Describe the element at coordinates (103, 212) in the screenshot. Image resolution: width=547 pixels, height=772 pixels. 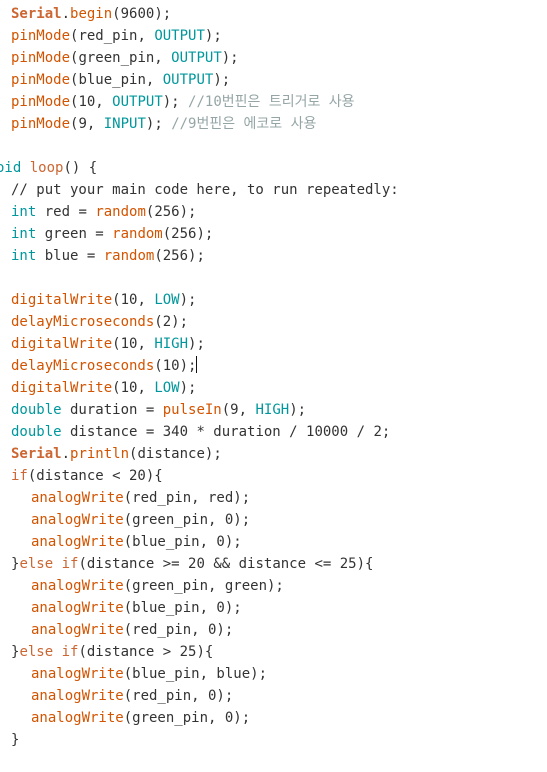
I see `code-line: int red = random(256);` at that location.